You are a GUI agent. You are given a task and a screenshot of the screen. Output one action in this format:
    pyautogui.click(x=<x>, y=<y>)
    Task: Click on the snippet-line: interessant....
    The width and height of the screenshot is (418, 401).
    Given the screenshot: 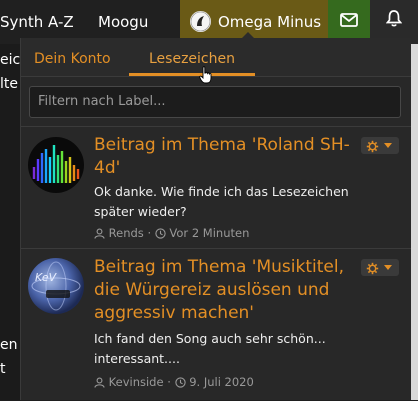 What is the action you would take?
    pyautogui.click(x=137, y=358)
    